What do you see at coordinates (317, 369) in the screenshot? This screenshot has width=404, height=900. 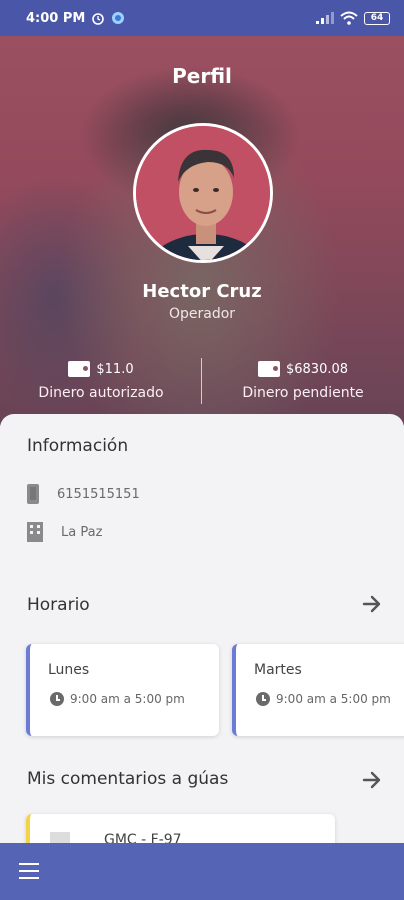 I see `pending-money-value: $6830.08` at bounding box center [317, 369].